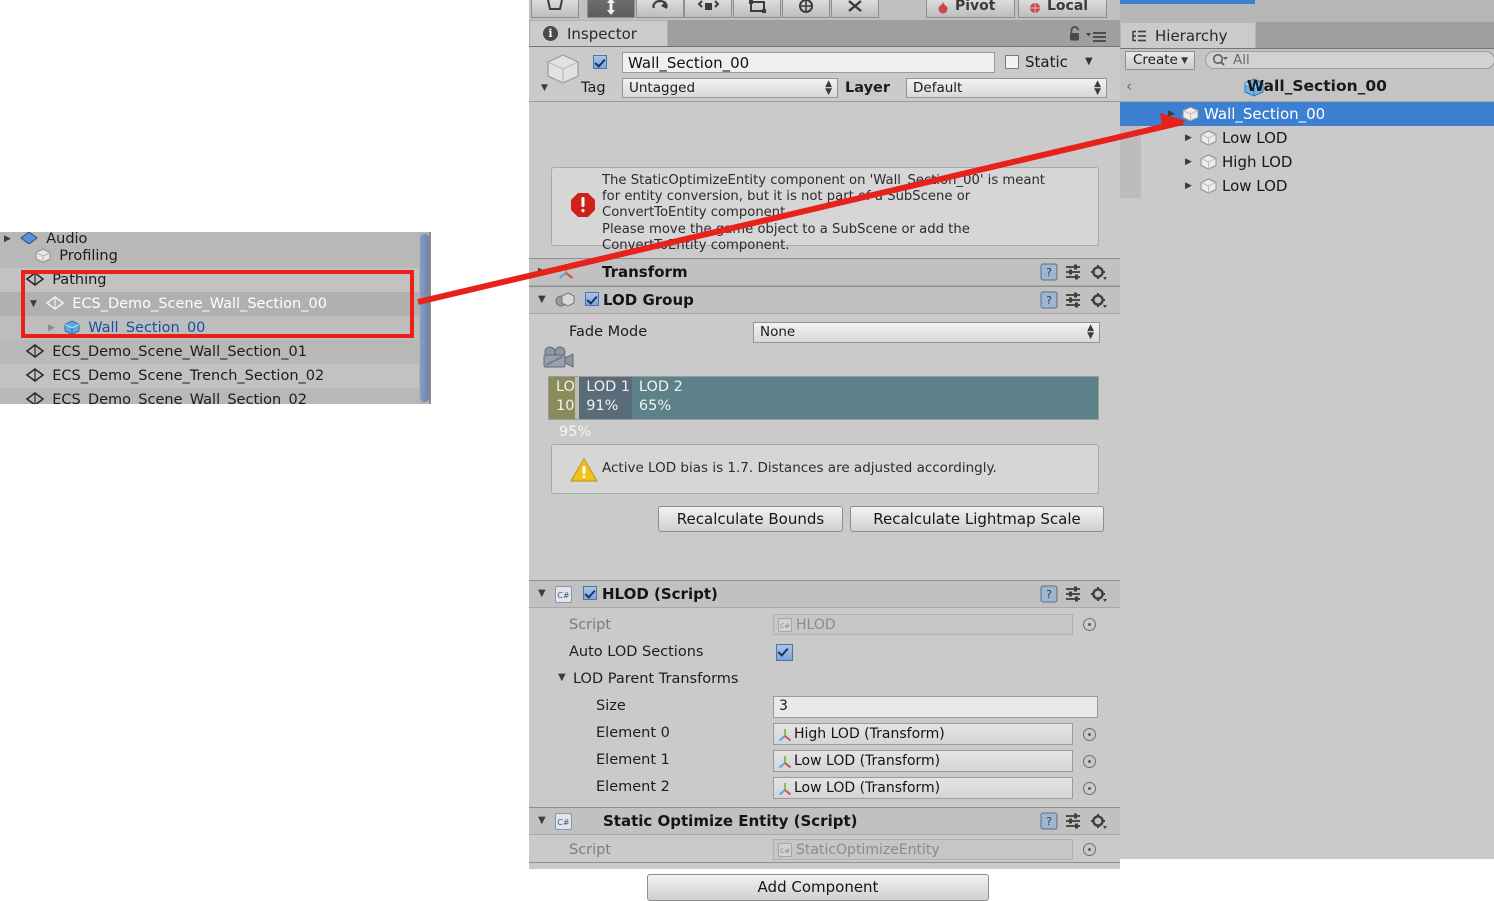 This screenshot has width=1494, height=901. What do you see at coordinates (864, 398) in the screenshot?
I see `lod-segment-2: LOD 2 65%` at bounding box center [864, 398].